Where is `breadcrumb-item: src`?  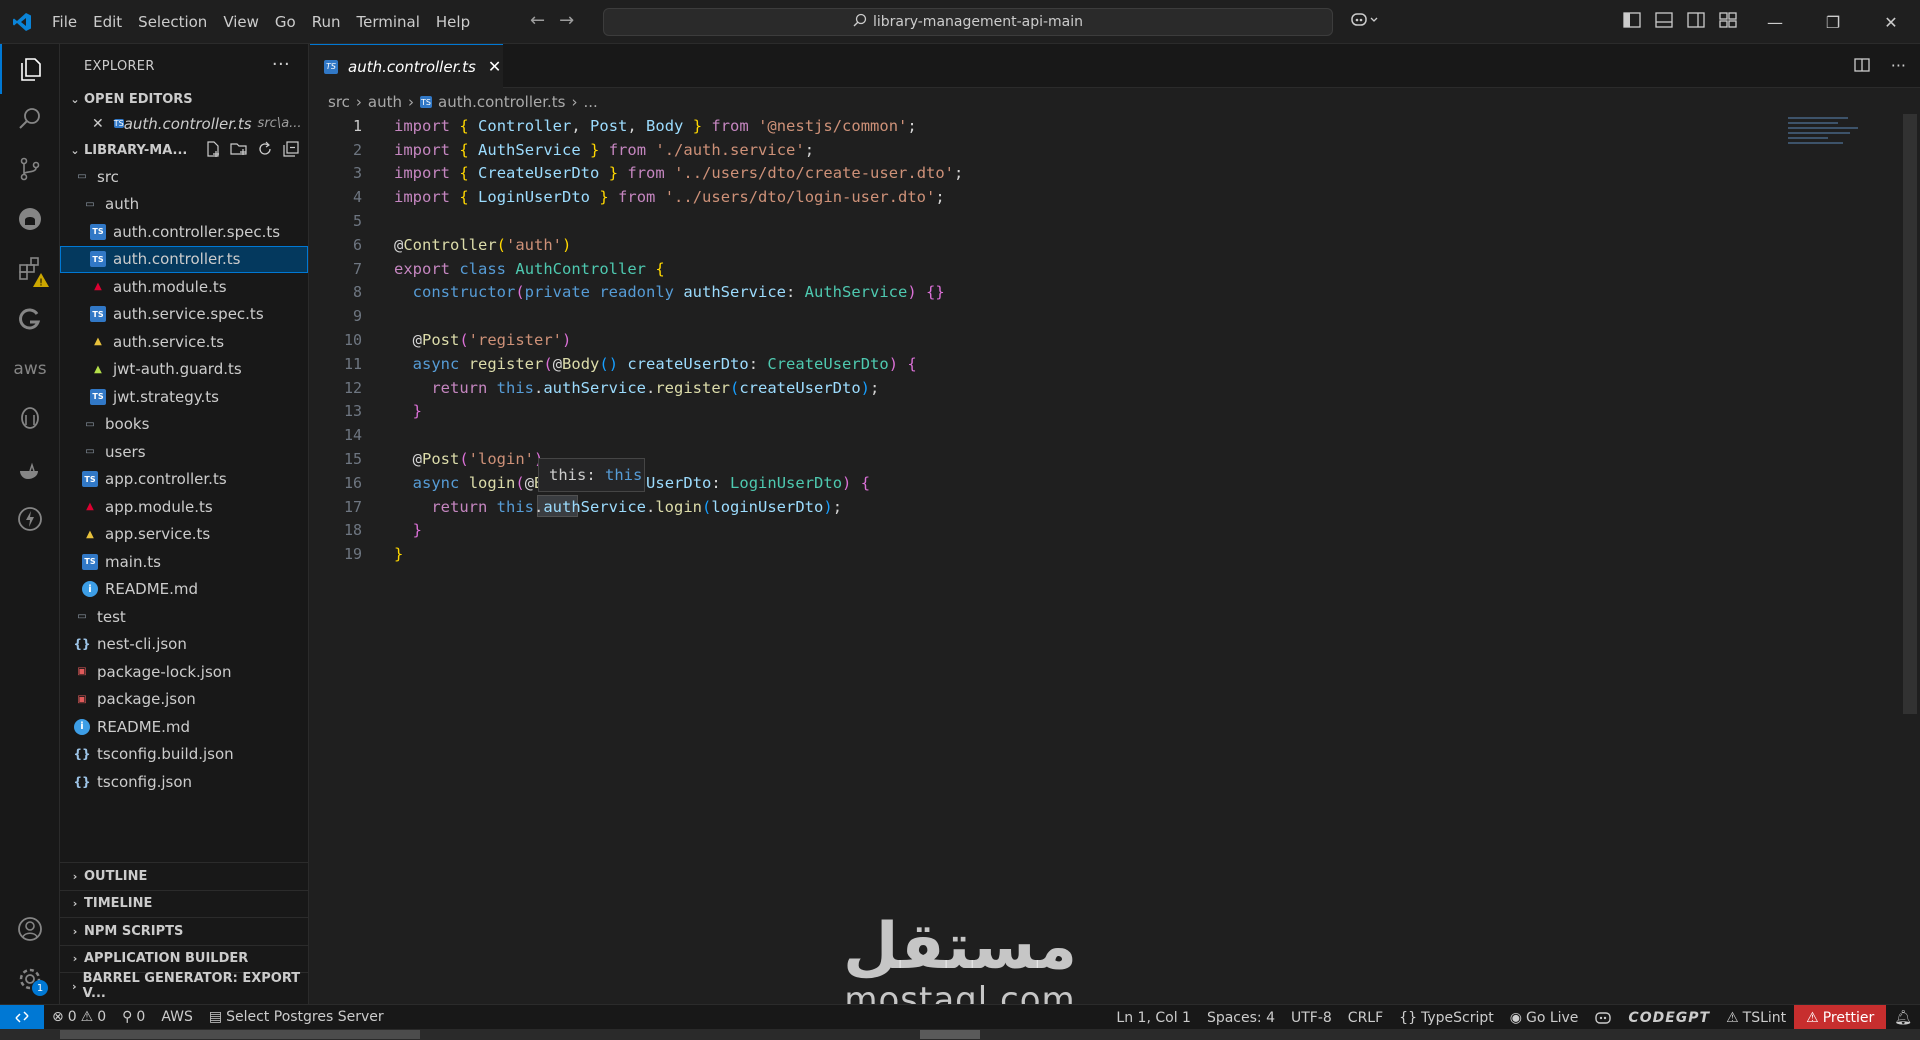
breadcrumb-item: src is located at coordinates (339, 102).